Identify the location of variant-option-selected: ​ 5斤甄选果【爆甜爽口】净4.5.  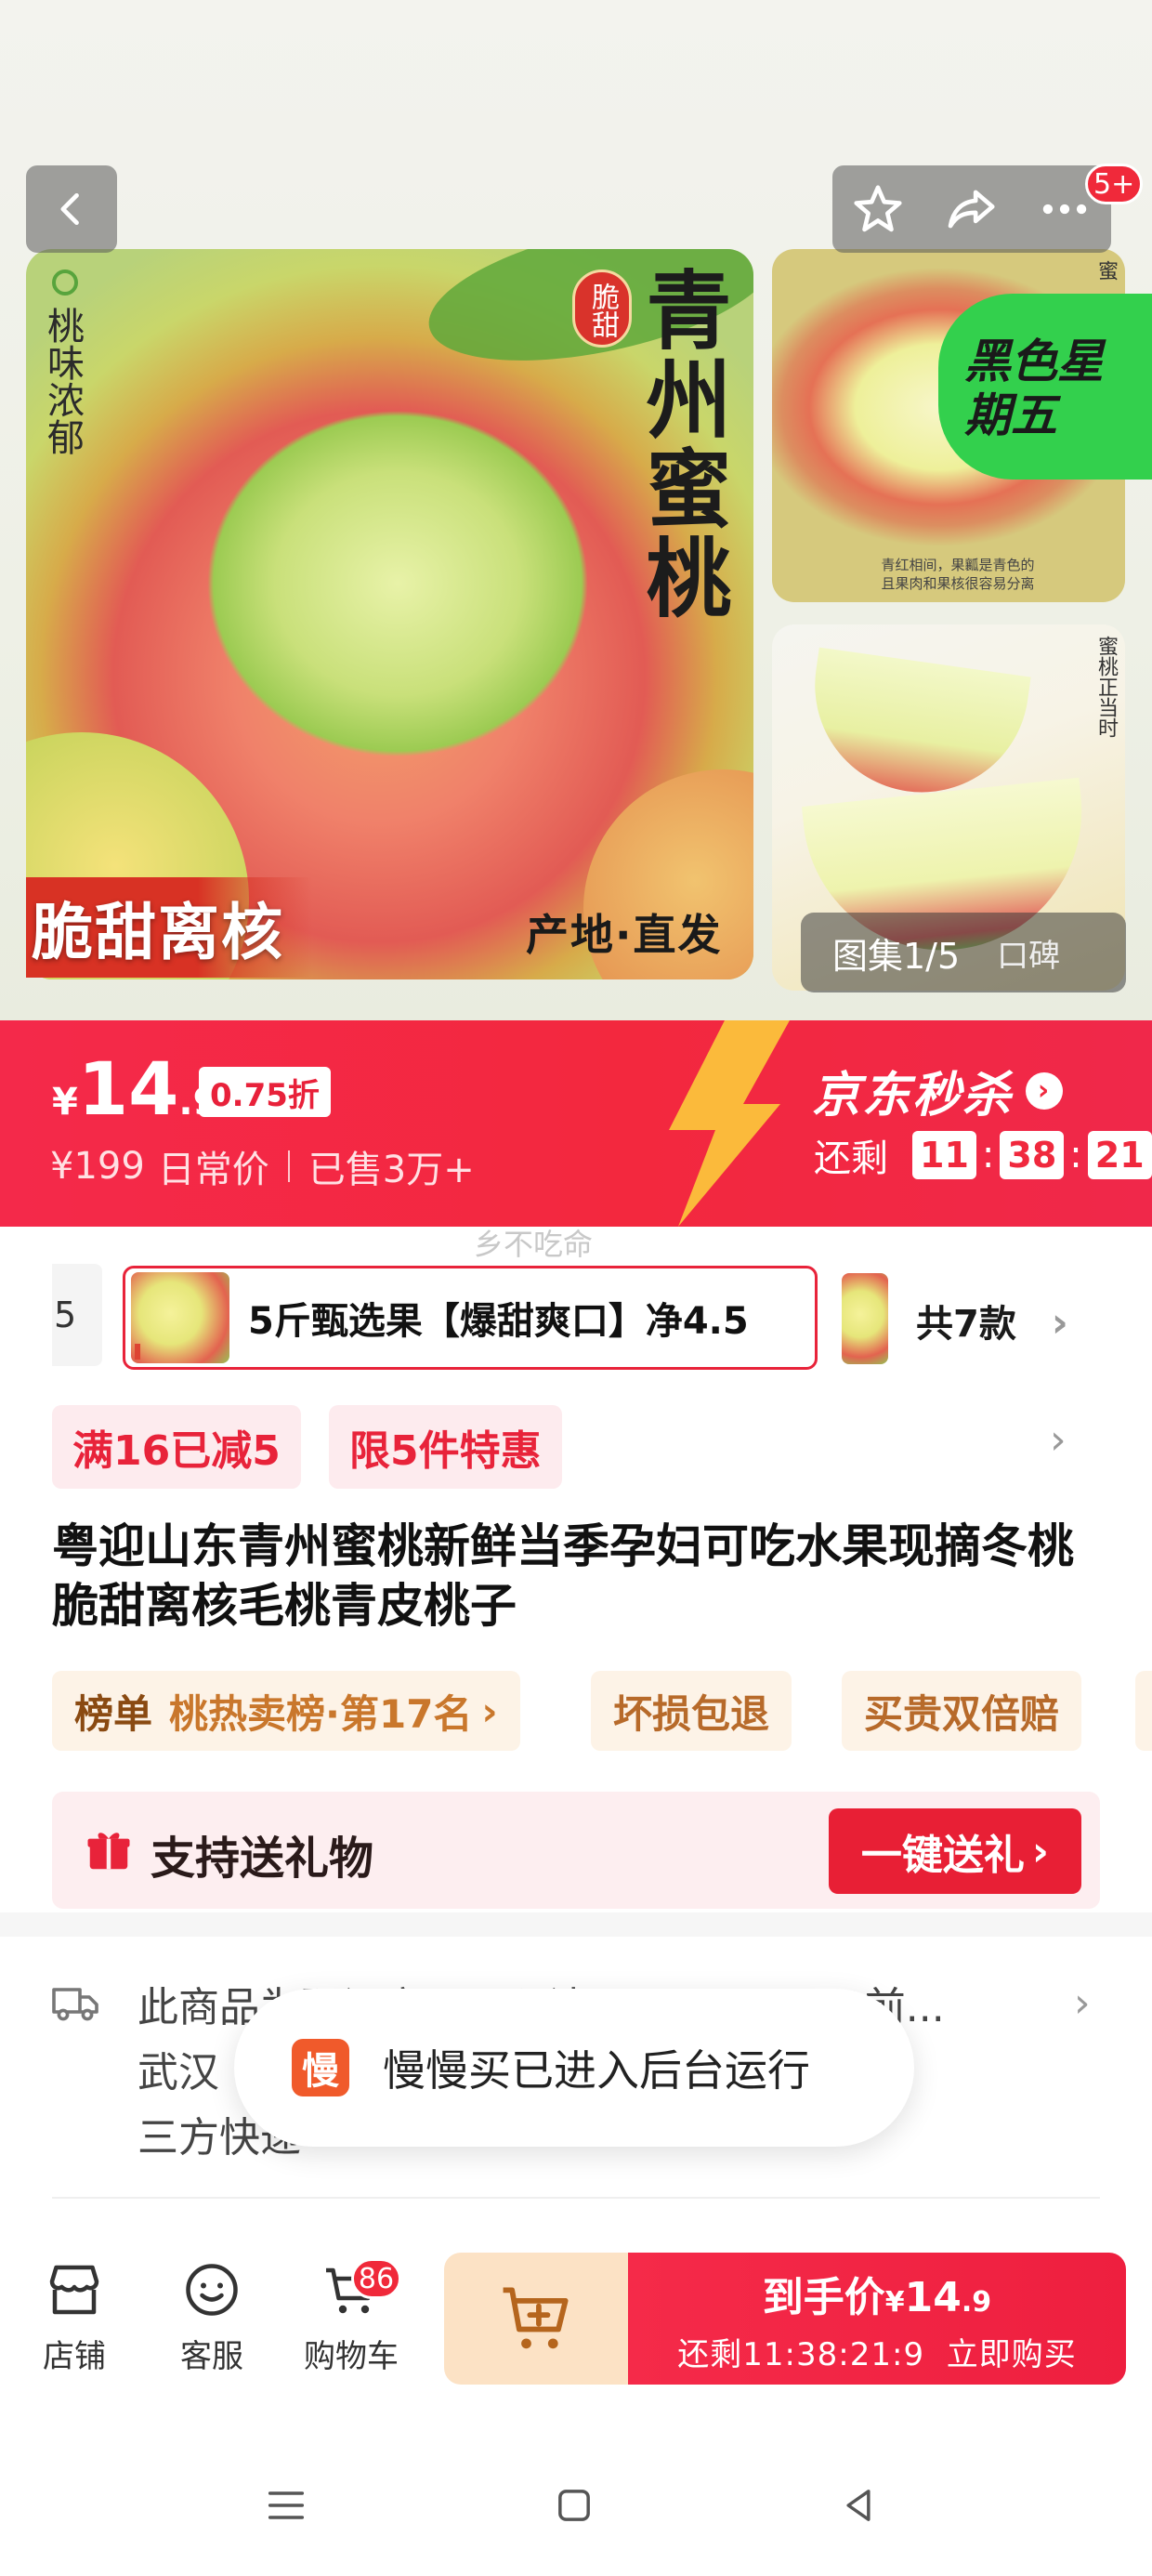
(470, 1318).